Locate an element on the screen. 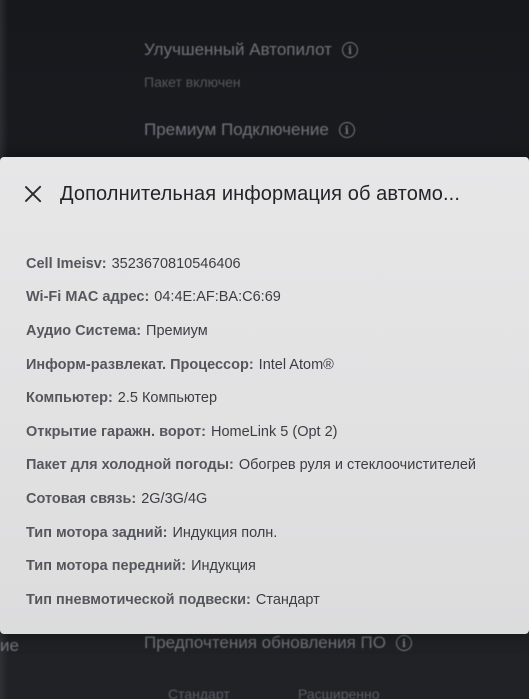  info-row-rear-motor-type: Тип мотора задний: Индукция полн. is located at coordinates (274, 533).